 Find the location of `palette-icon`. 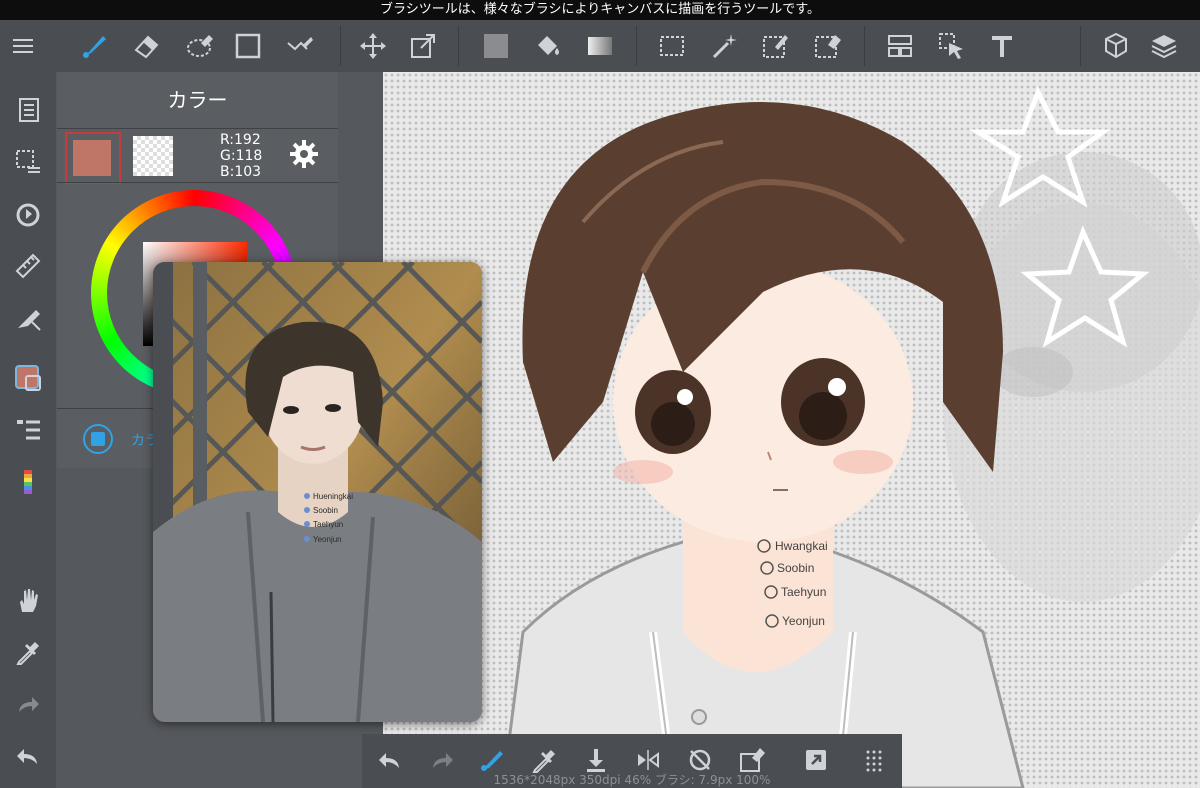

palette-icon is located at coordinates (28, 482).